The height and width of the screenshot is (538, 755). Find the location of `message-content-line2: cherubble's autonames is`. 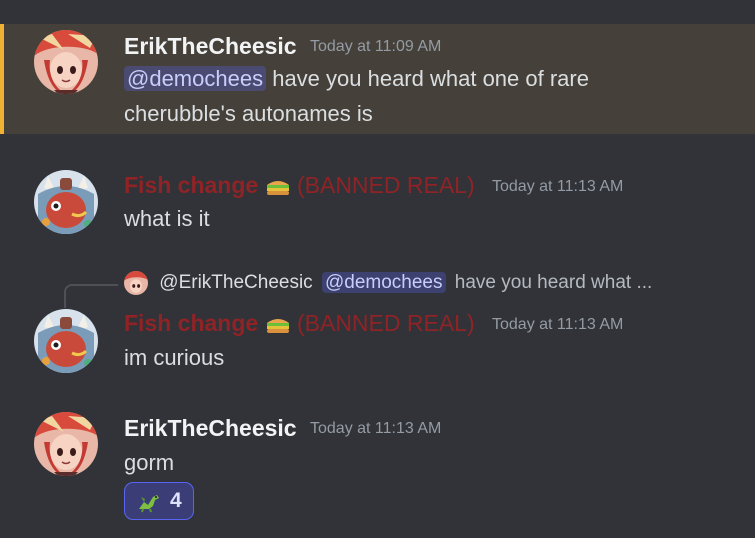

message-content-line2: cherubble's autonames is is located at coordinates (248, 113).